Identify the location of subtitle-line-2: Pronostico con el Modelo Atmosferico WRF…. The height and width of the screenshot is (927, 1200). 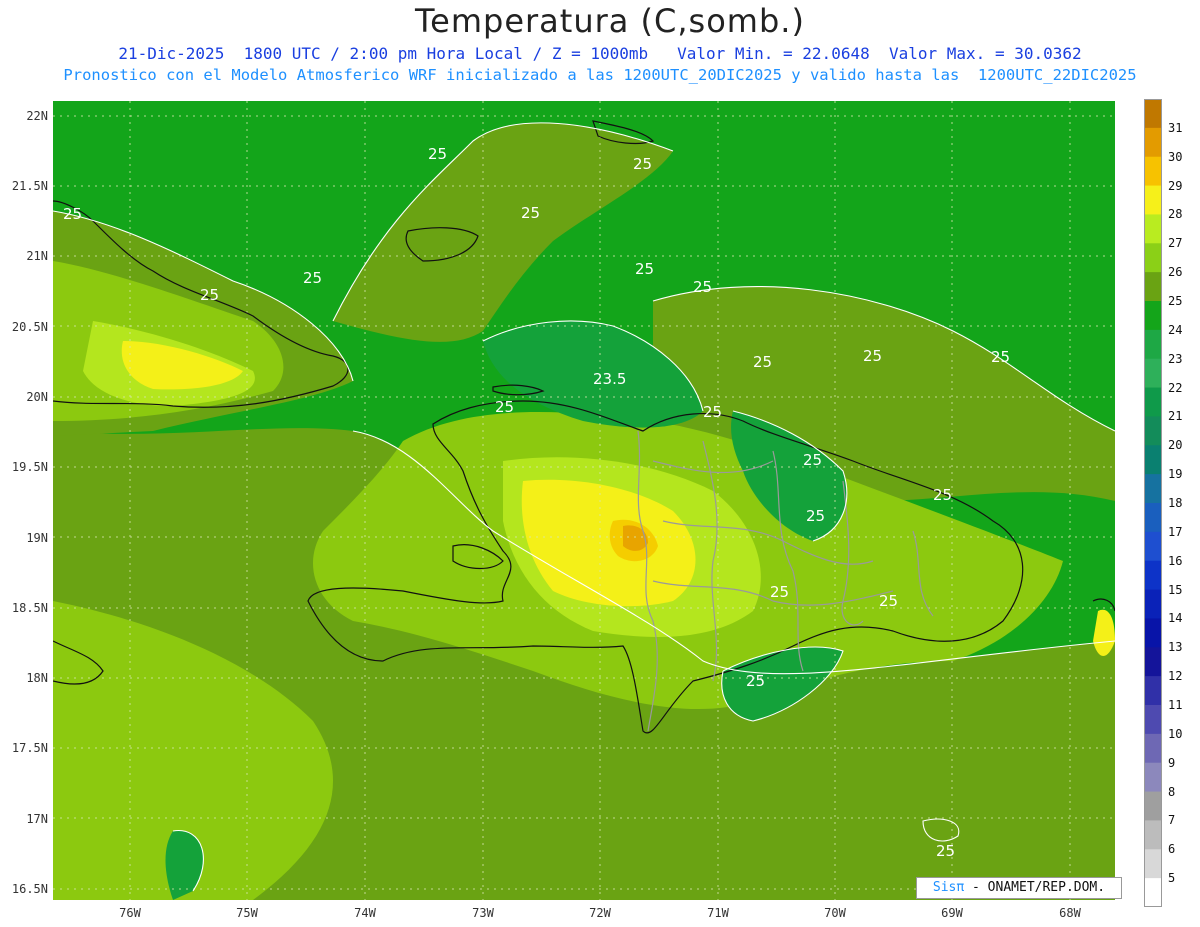
(600, 75).